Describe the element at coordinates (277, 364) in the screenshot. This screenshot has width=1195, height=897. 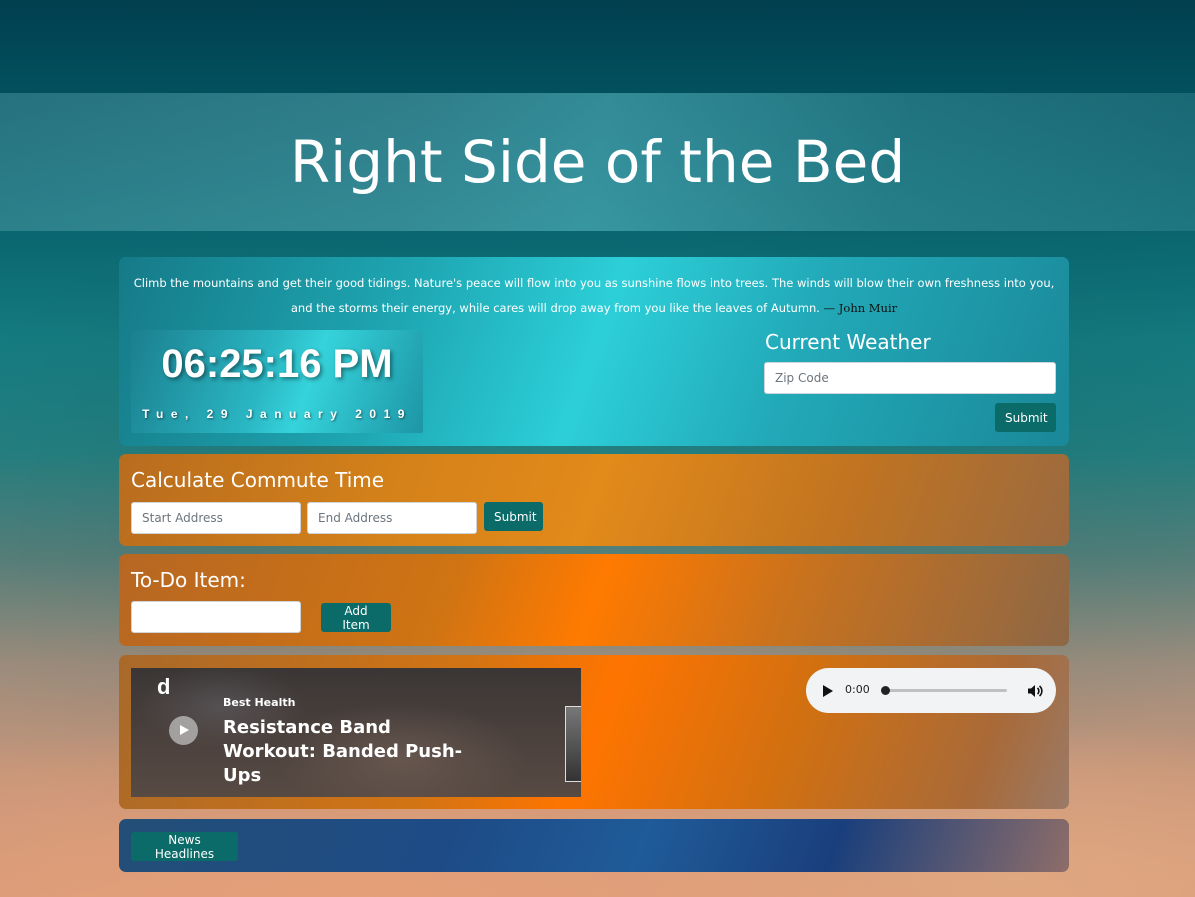
I see `clock-time: 06:25:16 PM` at that location.